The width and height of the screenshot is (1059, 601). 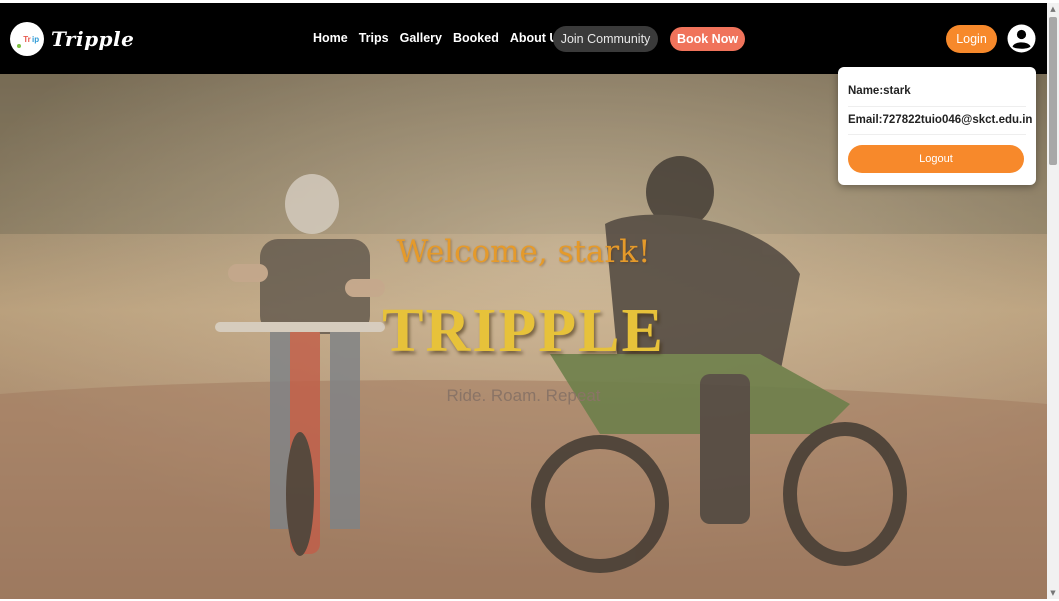 What do you see at coordinates (1021, 38) in the screenshot?
I see `user-circle-icon` at bounding box center [1021, 38].